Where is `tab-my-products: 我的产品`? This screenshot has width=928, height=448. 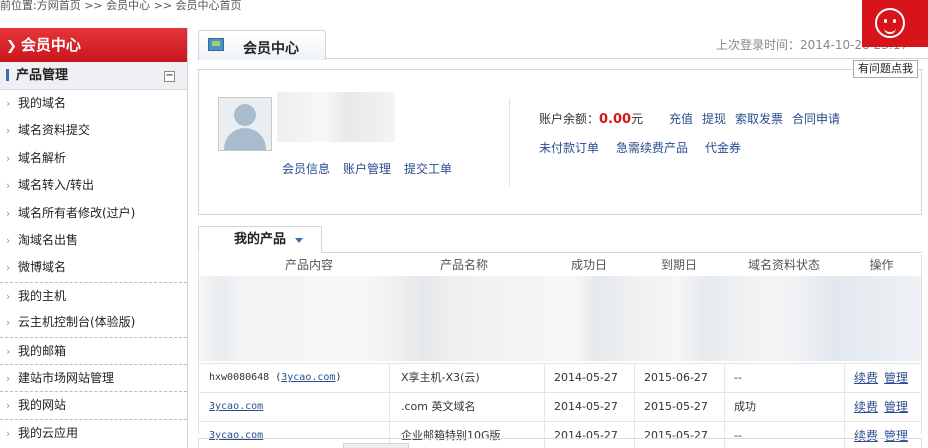
tab-my-products: 我的产品 is located at coordinates (260, 239).